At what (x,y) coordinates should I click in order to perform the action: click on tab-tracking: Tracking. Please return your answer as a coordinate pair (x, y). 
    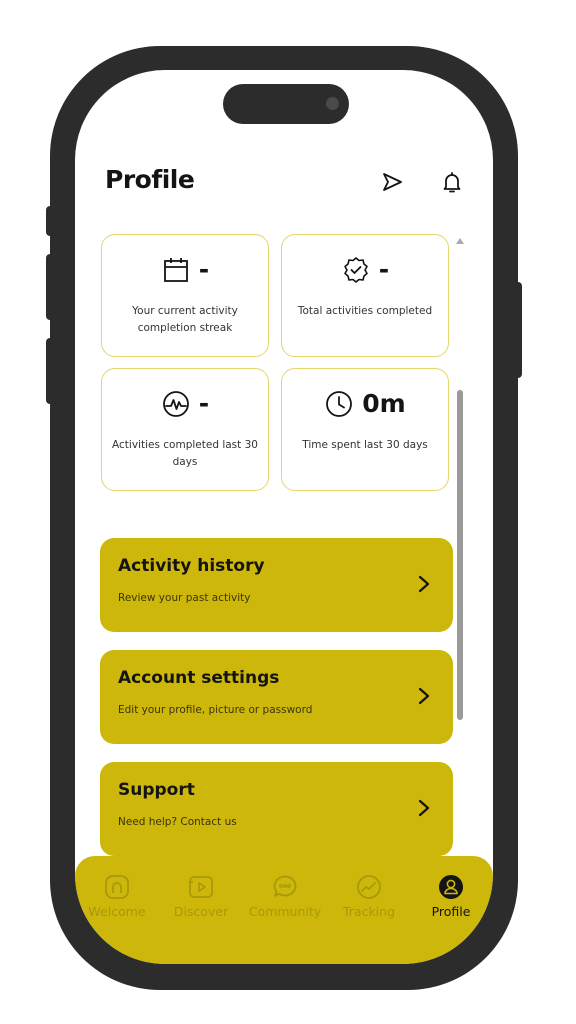
    Looking at the image, I should click on (369, 904).